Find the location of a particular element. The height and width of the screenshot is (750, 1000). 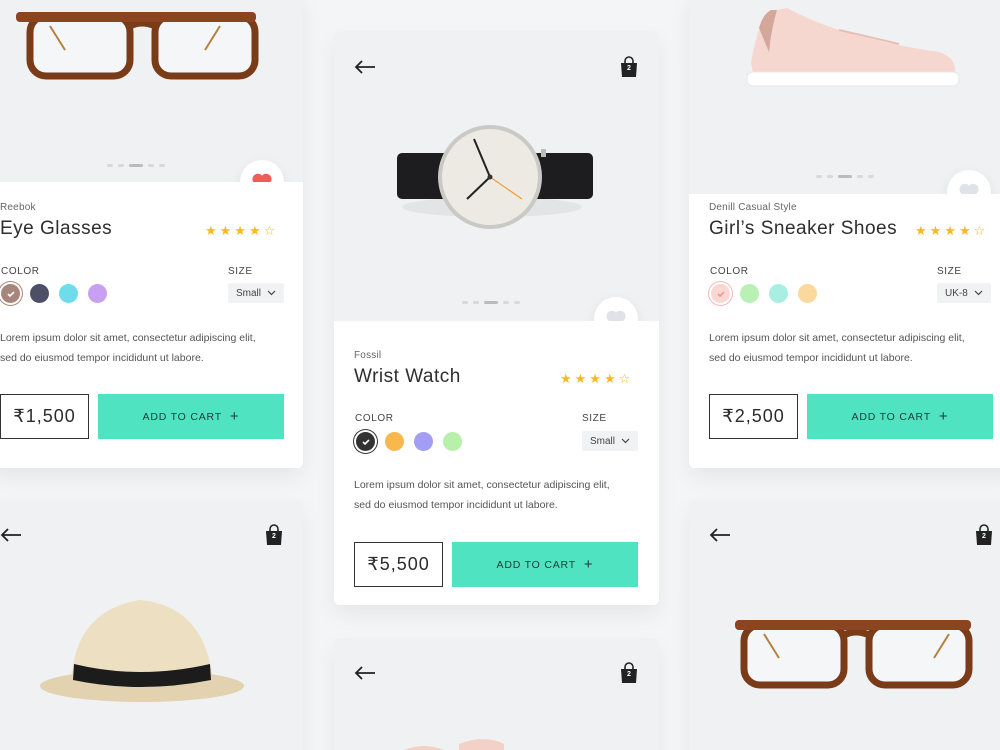

price-box: ₹5,500 is located at coordinates (398, 564).